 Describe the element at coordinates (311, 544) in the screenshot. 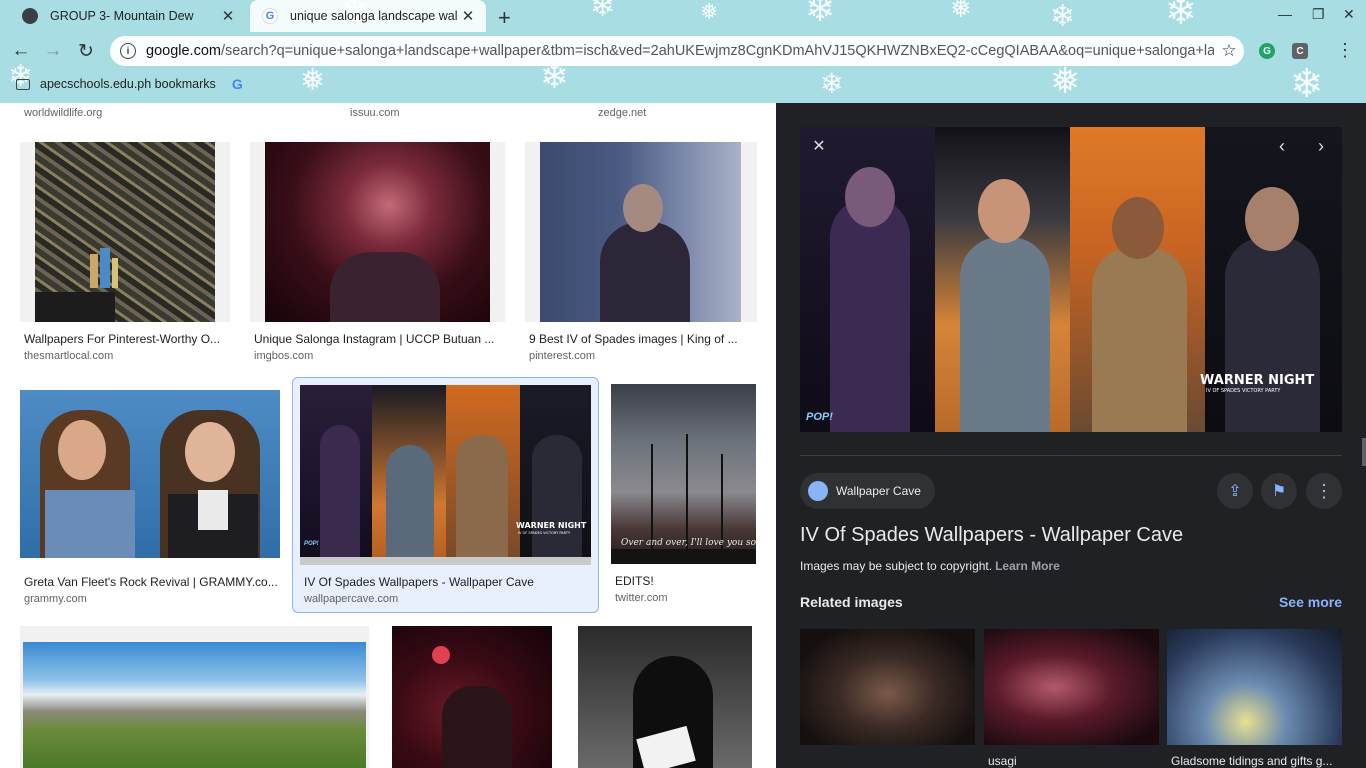

I see `thumb-overlay-pop: POP!` at that location.